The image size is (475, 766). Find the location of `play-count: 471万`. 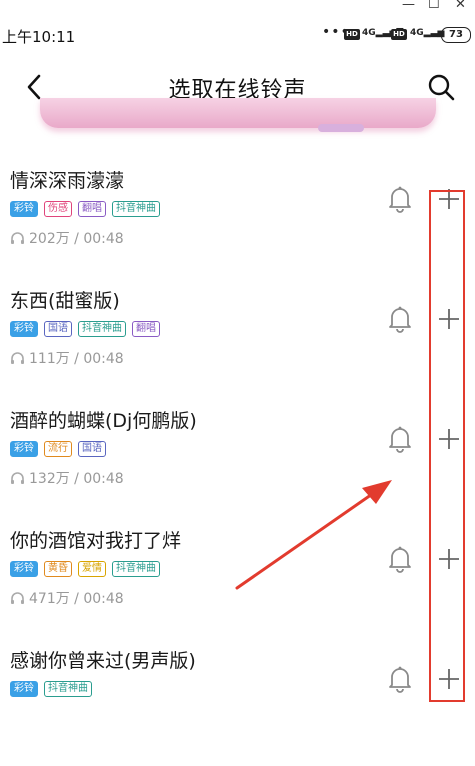

play-count: 471万 is located at coordinates (49, 599).